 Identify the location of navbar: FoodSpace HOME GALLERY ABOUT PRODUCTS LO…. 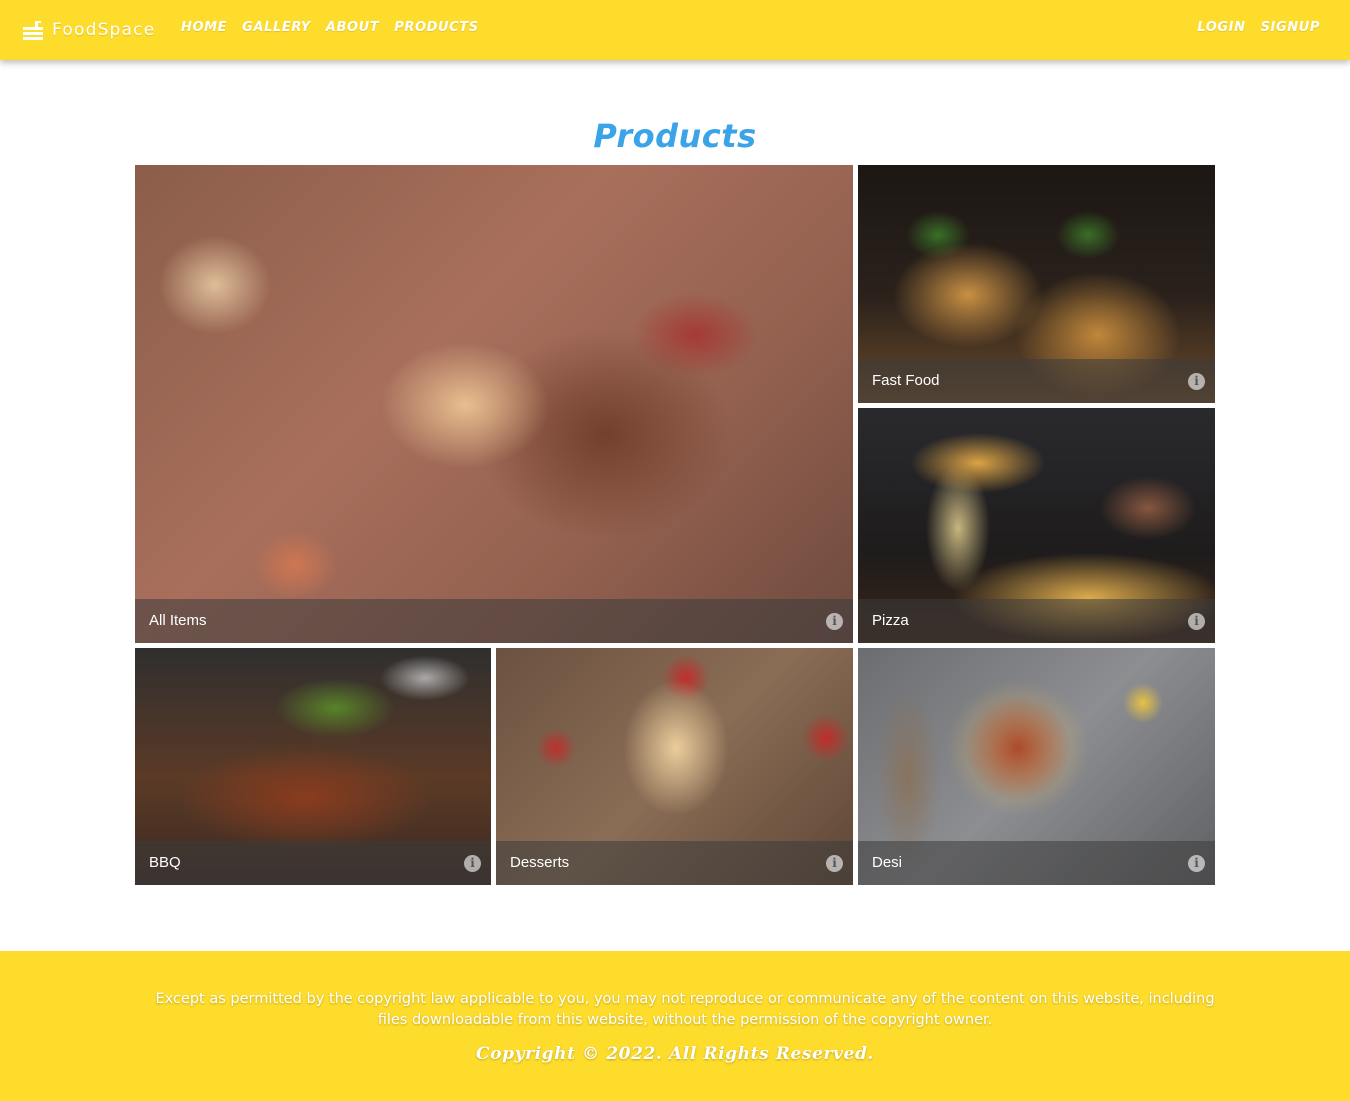
(675, 30).